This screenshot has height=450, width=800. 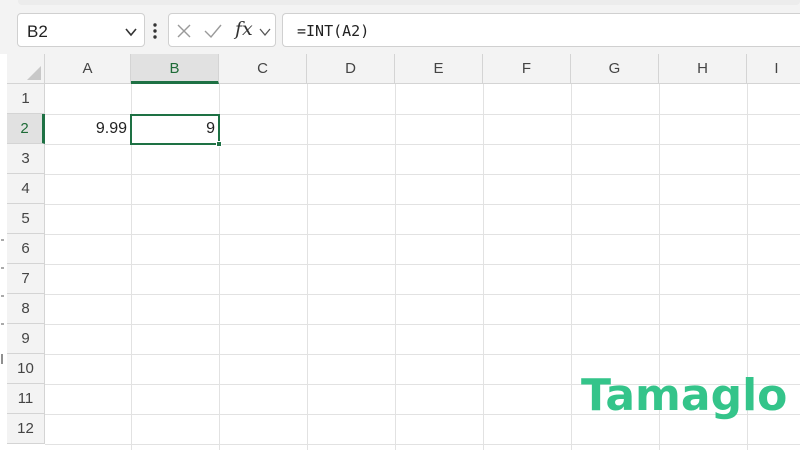 What do you see at coordinates (26, 69) in the screenshot?
I see `select-all-corner` at bounding box center [26, 69].